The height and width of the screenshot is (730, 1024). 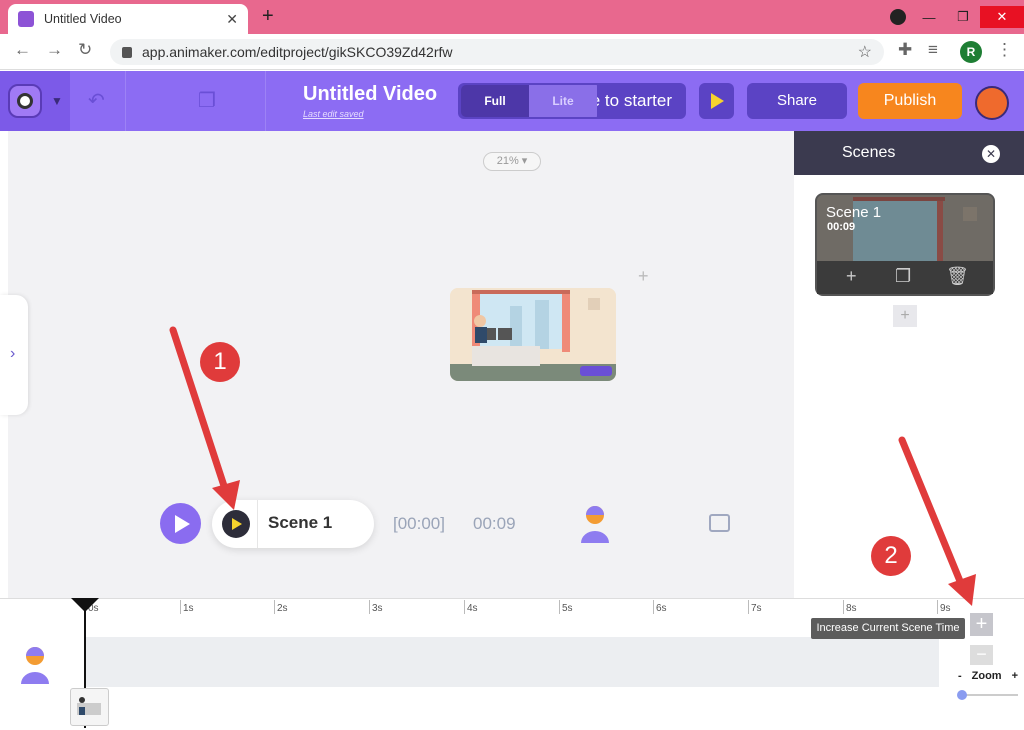 I want to click on timeline-tick-label: 6s, so click(x=661, y=608).